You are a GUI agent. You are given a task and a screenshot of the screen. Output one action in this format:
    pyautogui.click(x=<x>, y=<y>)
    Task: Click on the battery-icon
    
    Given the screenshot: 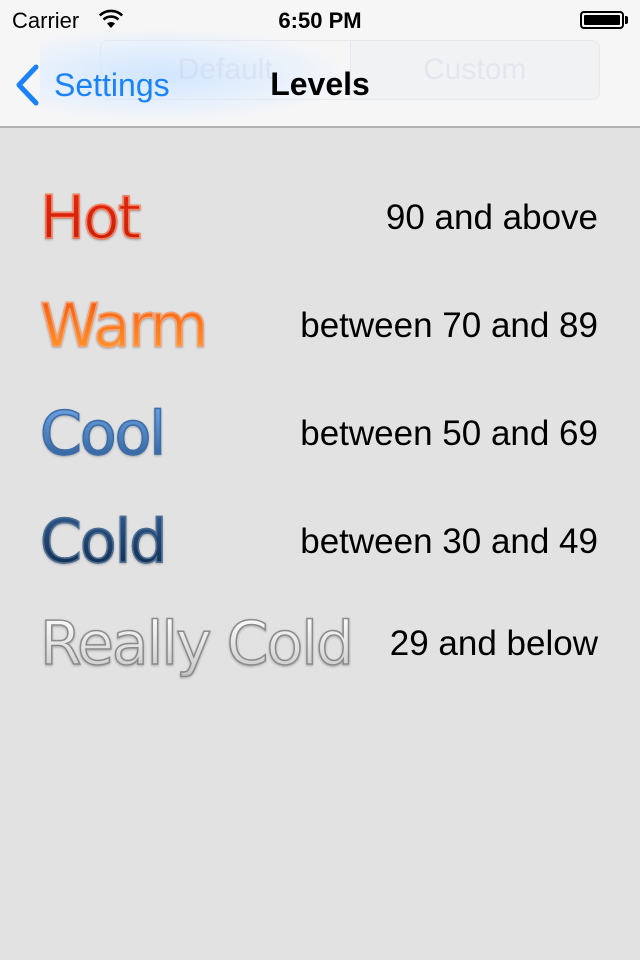 What is the action you would take?
    pyautogui.click(x=602, y=20)
    